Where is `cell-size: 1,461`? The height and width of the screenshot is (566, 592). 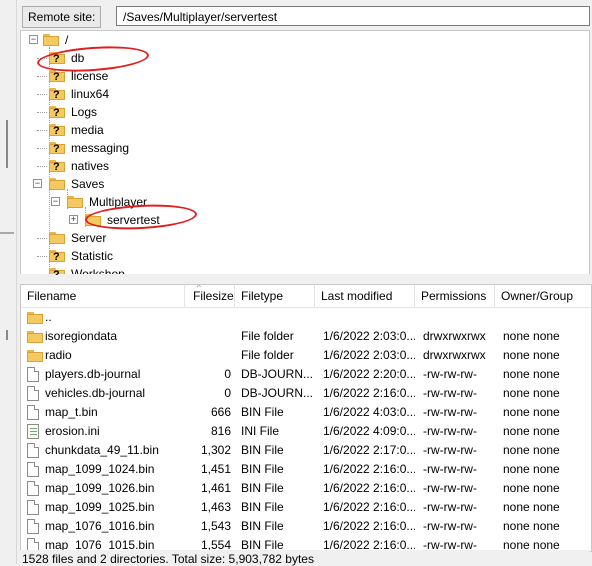
cell-size: 1,461 is located at coordinates (215, 488).